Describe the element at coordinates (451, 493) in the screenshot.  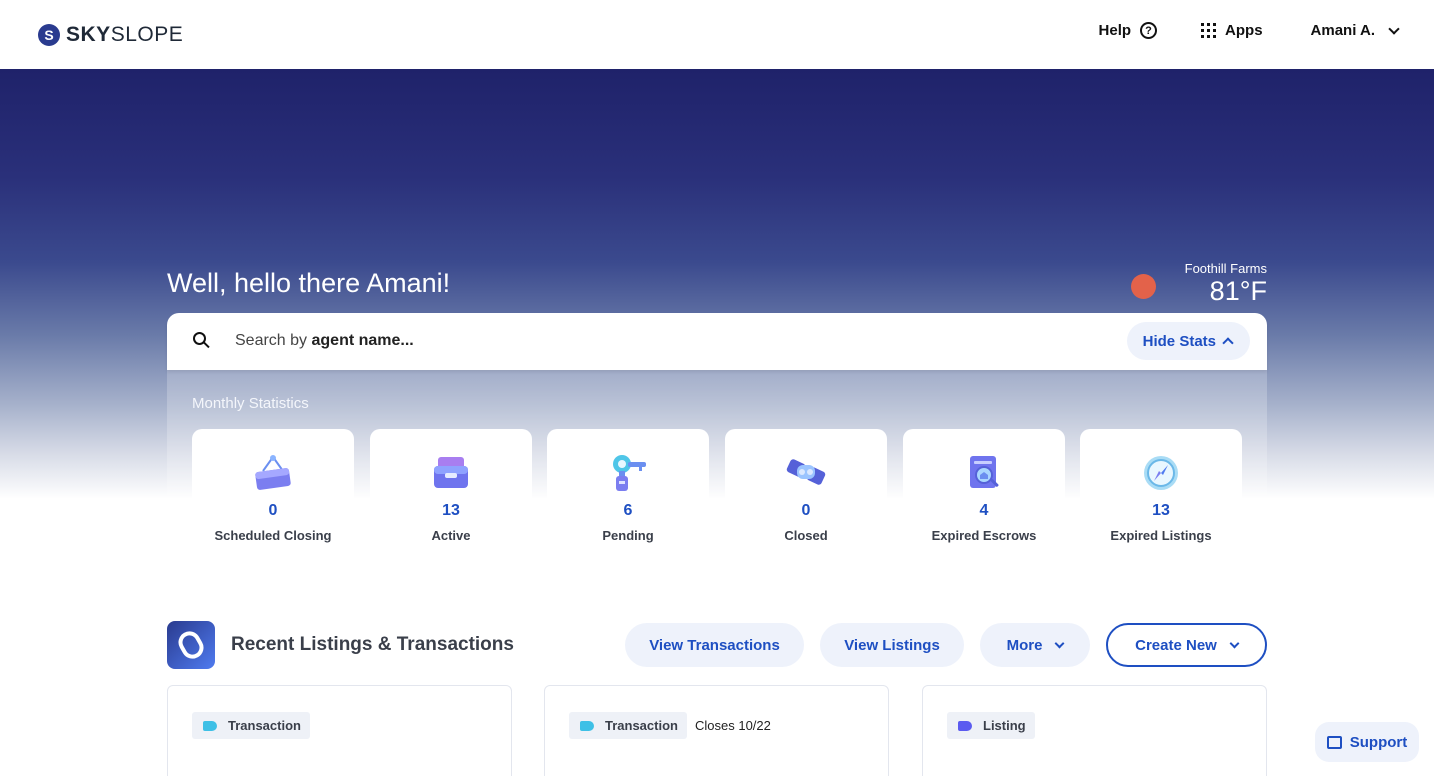
I see `stat-card-active: 13 Active` at that location.